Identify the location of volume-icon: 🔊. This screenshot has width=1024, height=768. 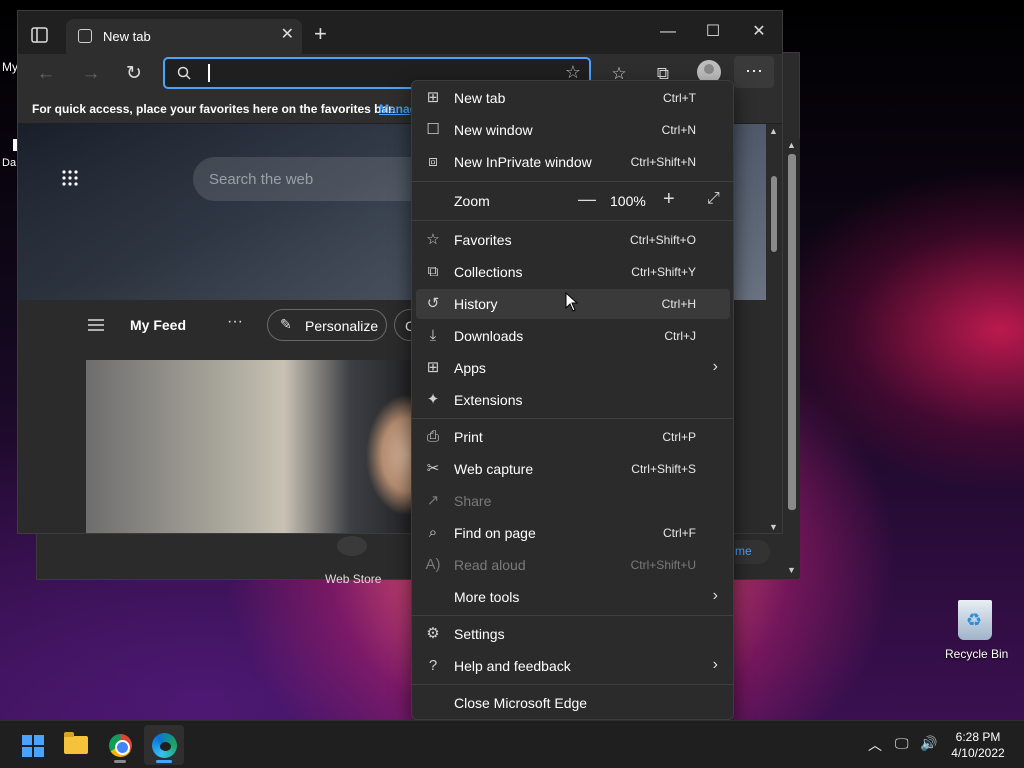
(928, 743).